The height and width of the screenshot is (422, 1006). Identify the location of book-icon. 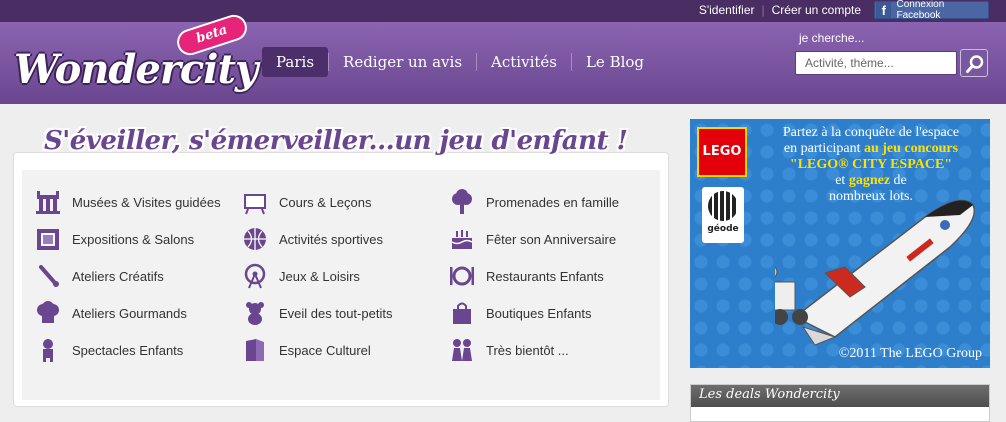
(255, 350).